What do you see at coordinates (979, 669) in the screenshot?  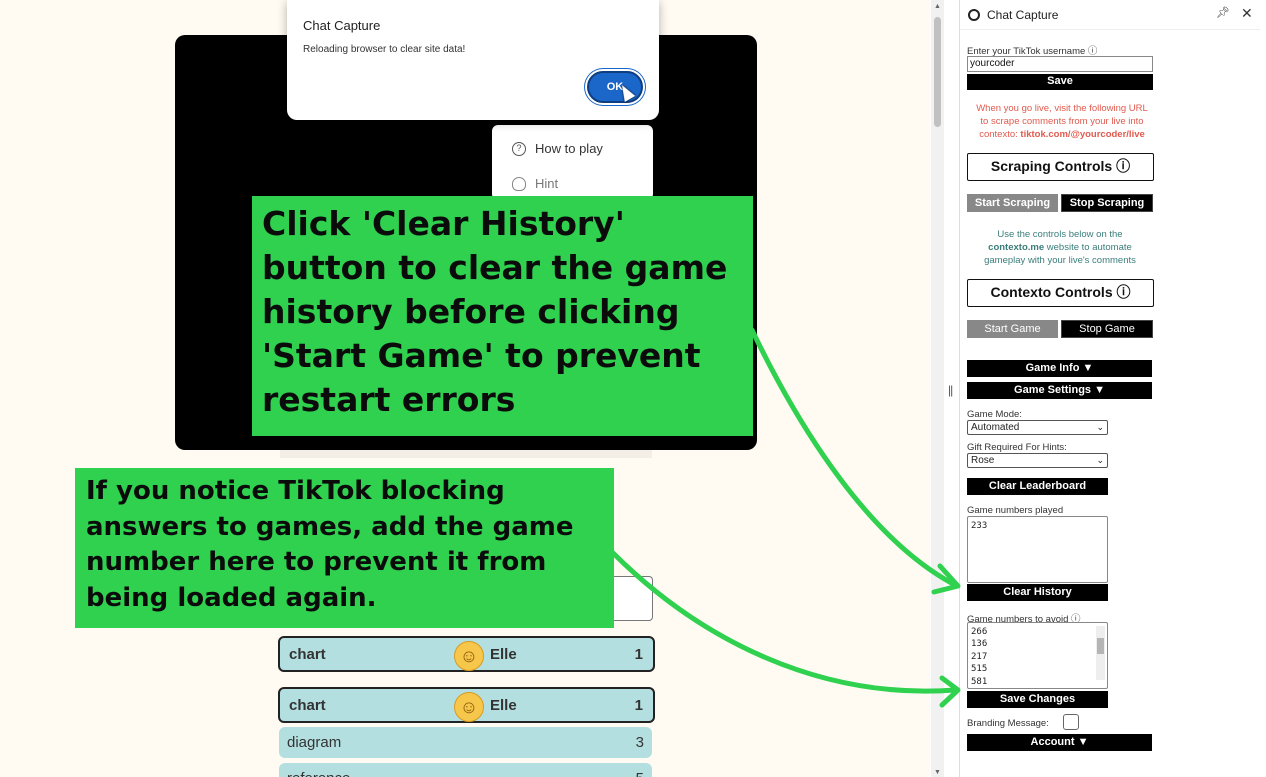 I see `avoid-line: 515` at bounding box center [979, 669].